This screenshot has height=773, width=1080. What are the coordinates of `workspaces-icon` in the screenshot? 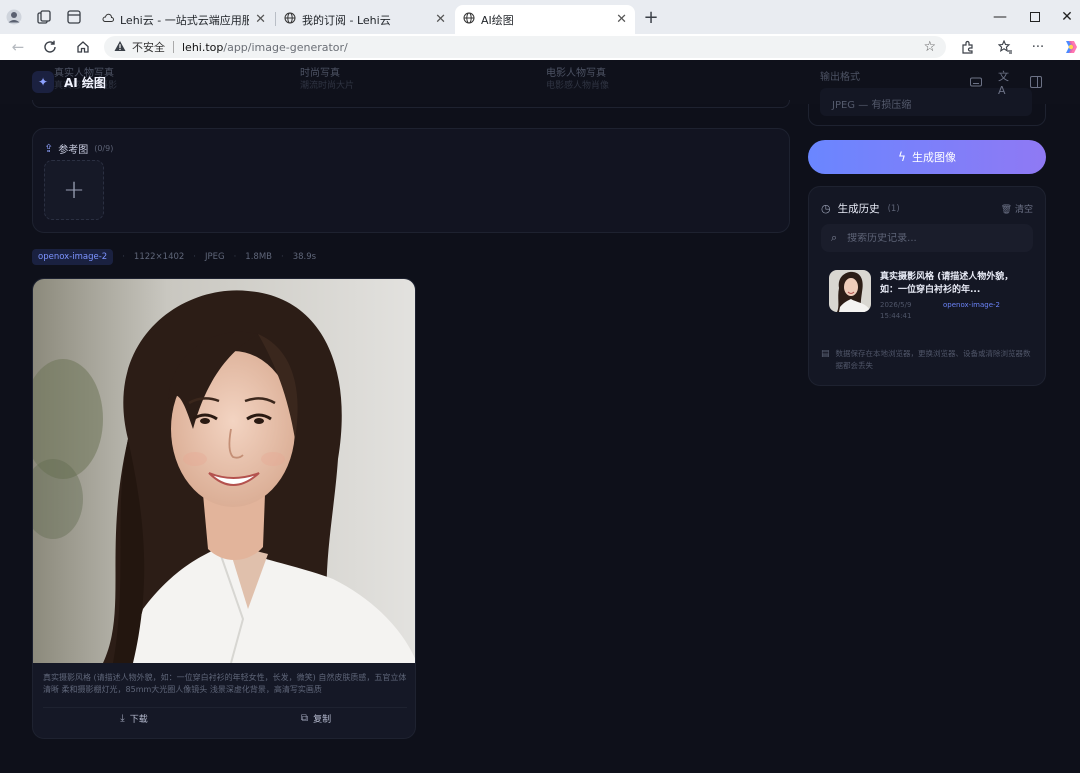 It's located at (44, 17).